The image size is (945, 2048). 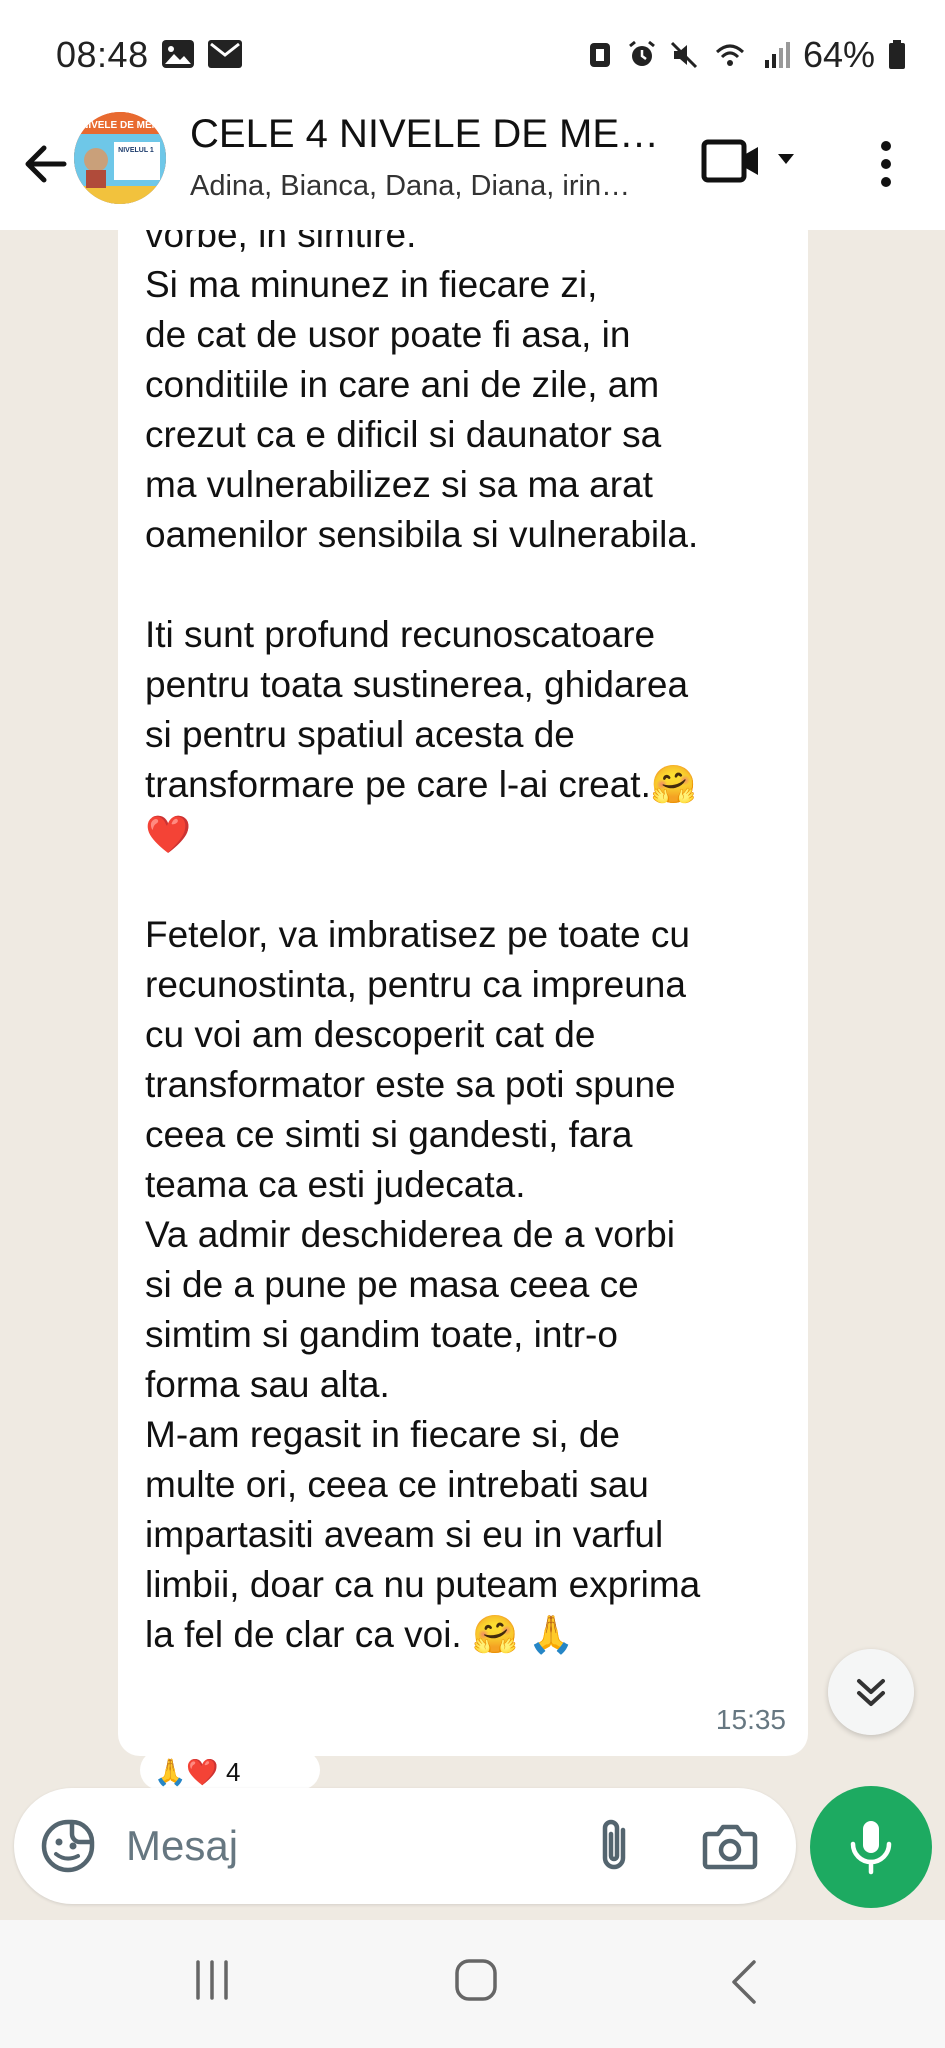 I want to click on message-time: 15:35, so click(x=750, y=1719).